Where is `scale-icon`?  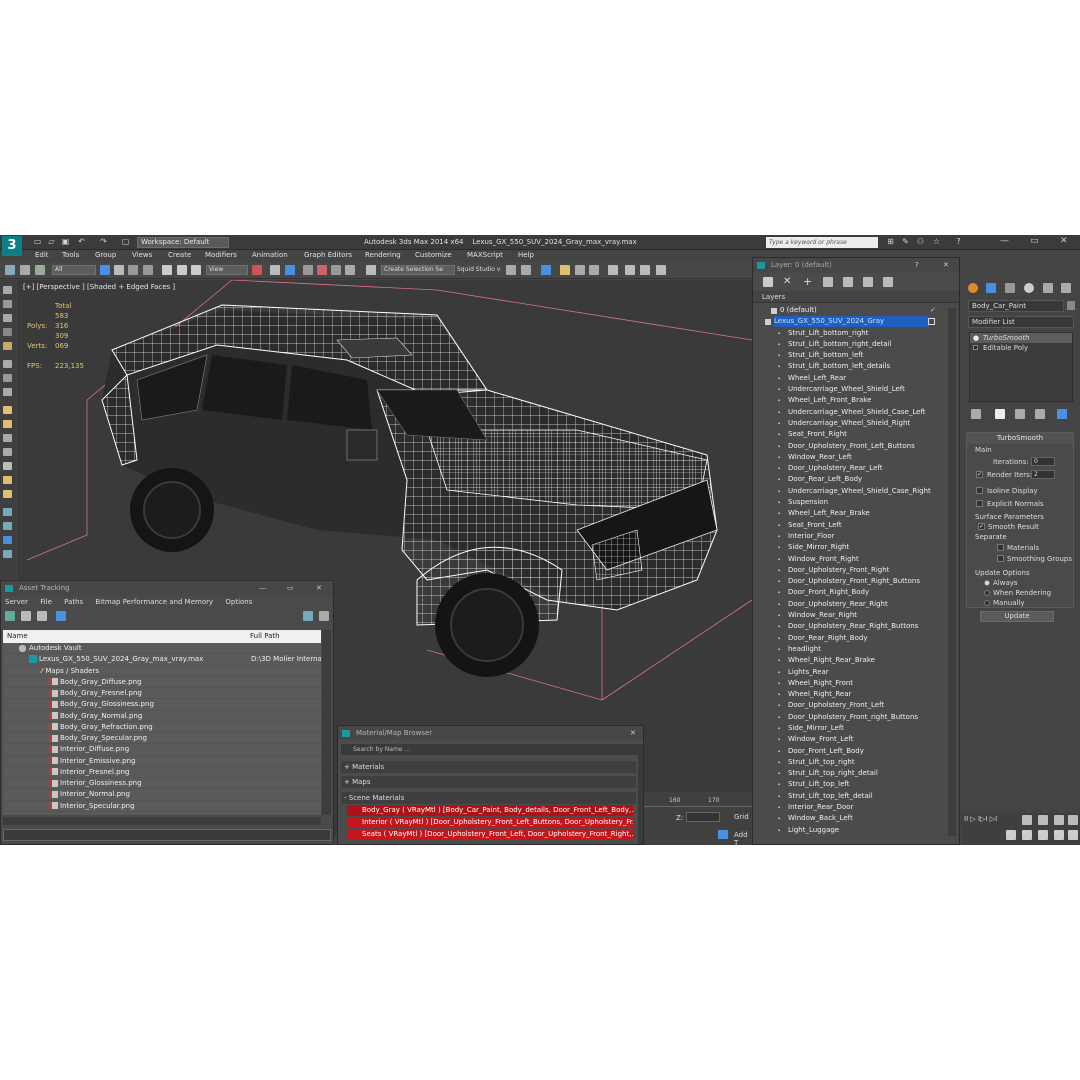
scale-icon is located at coordinates (196, 270).